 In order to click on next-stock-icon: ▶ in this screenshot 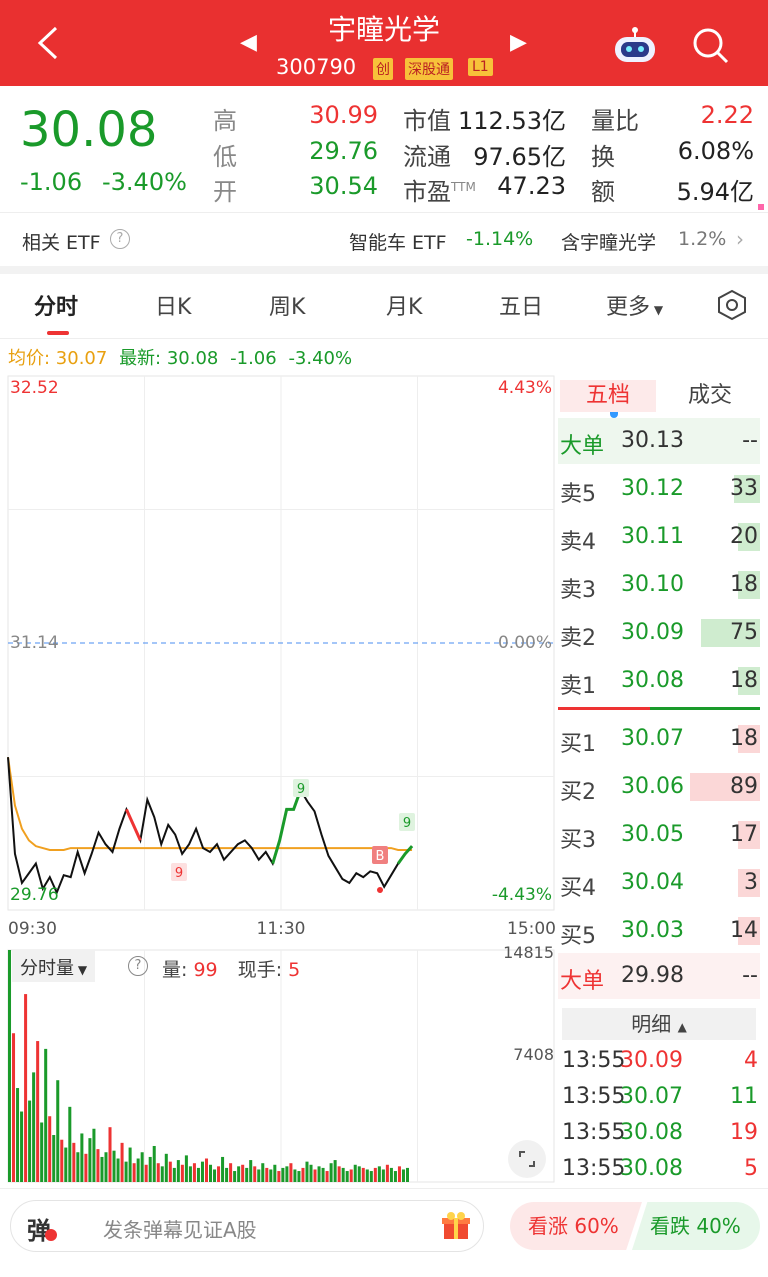, I will do `click(518, 42)`.